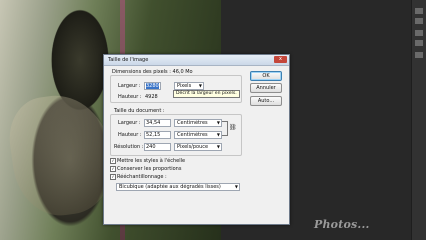  Describe the element at coordinates (130, 135) in the screenshot. I see `doc-height-label: Hauteur :` at that location.